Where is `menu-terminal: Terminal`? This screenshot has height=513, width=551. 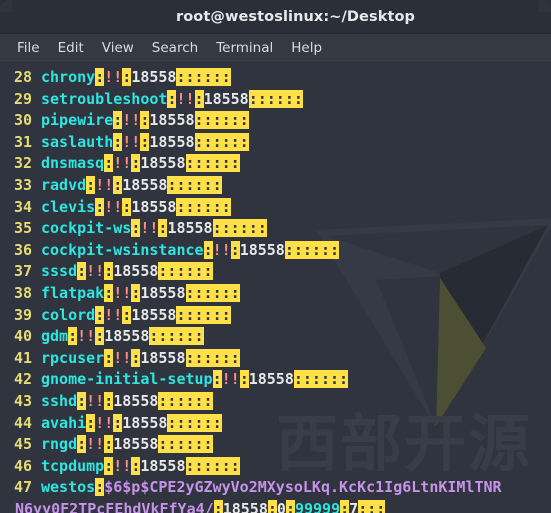 menu-terminal: Terminal is located at coordinates (244, 48).